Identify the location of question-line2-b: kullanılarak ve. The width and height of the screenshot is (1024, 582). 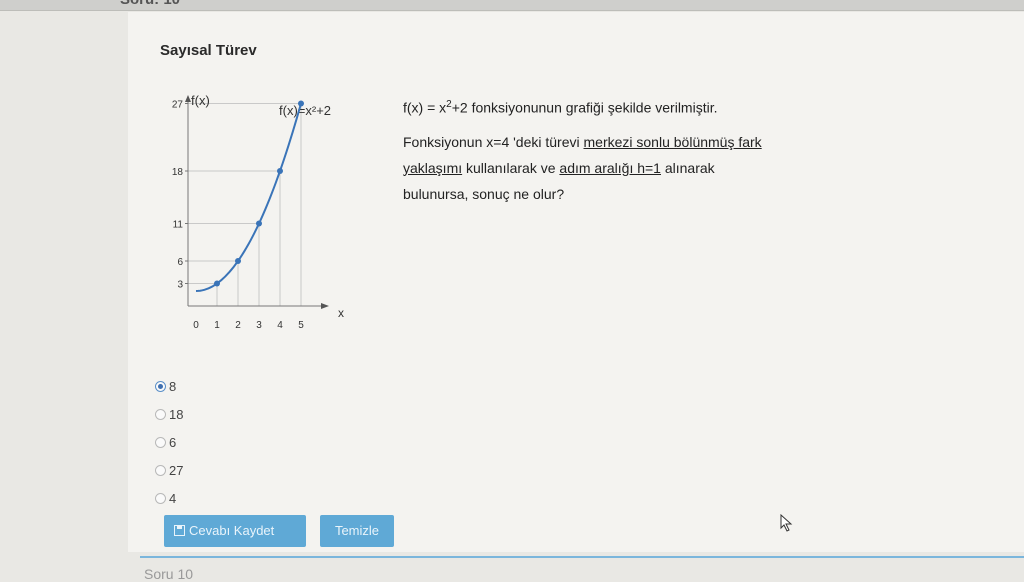
(511, 167).